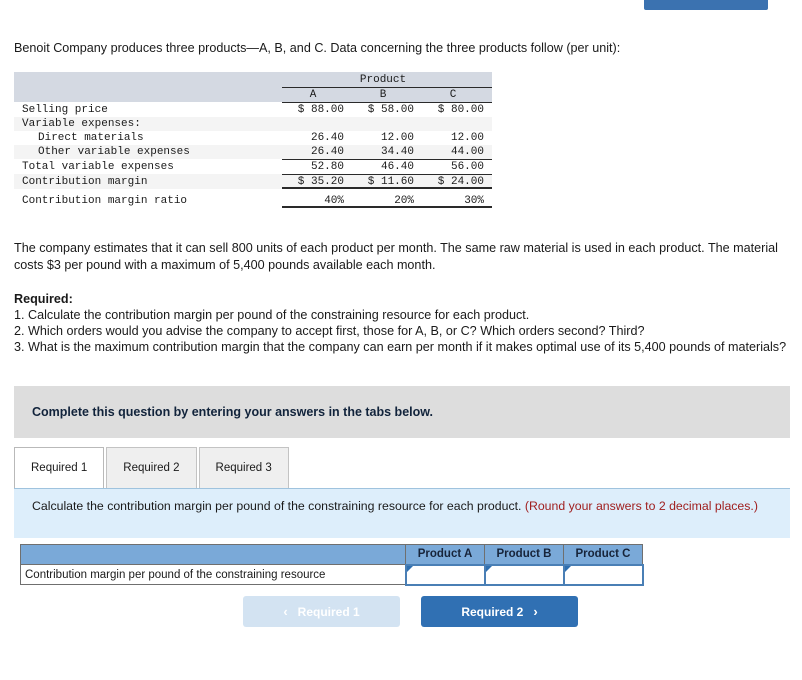 Image resolution: width=802 pixels, height=680 pixels. I want to click on answer-input-product-a, so click(445, 574).